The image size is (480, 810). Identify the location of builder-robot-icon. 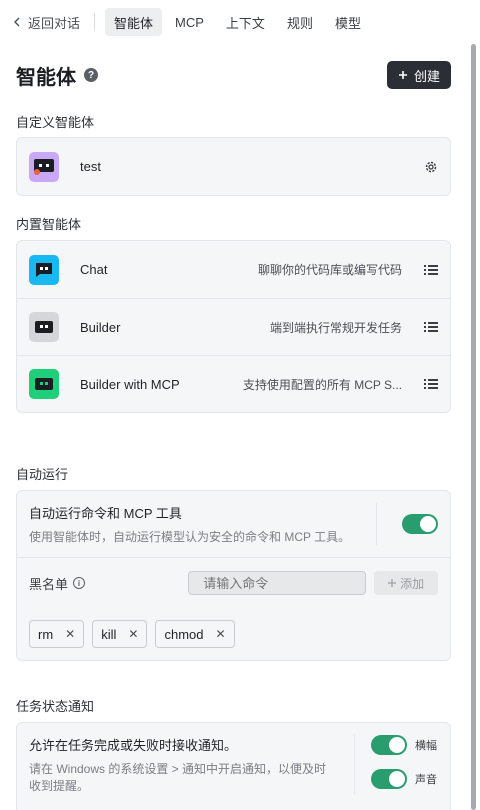
(44, 327).